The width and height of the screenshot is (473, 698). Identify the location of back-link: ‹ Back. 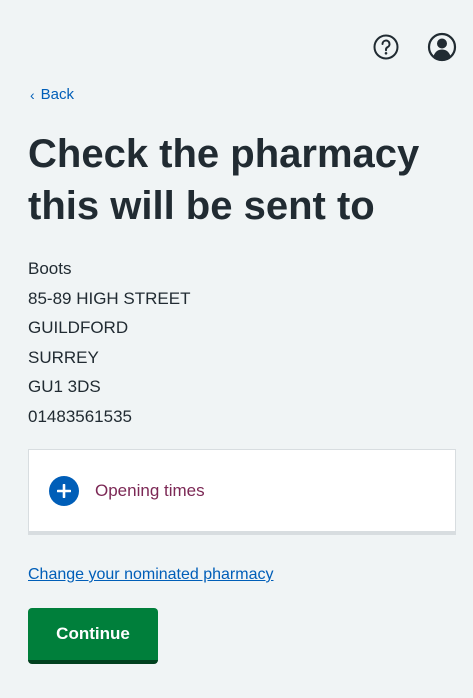
(52, 94).